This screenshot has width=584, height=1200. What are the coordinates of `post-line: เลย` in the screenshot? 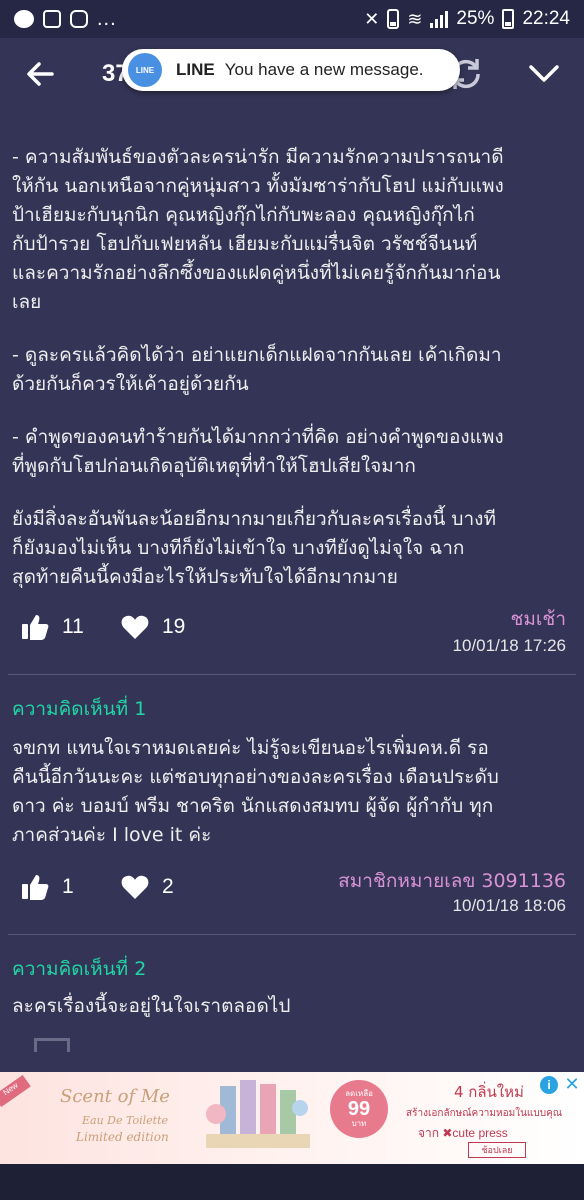 It's located at (27, 302).